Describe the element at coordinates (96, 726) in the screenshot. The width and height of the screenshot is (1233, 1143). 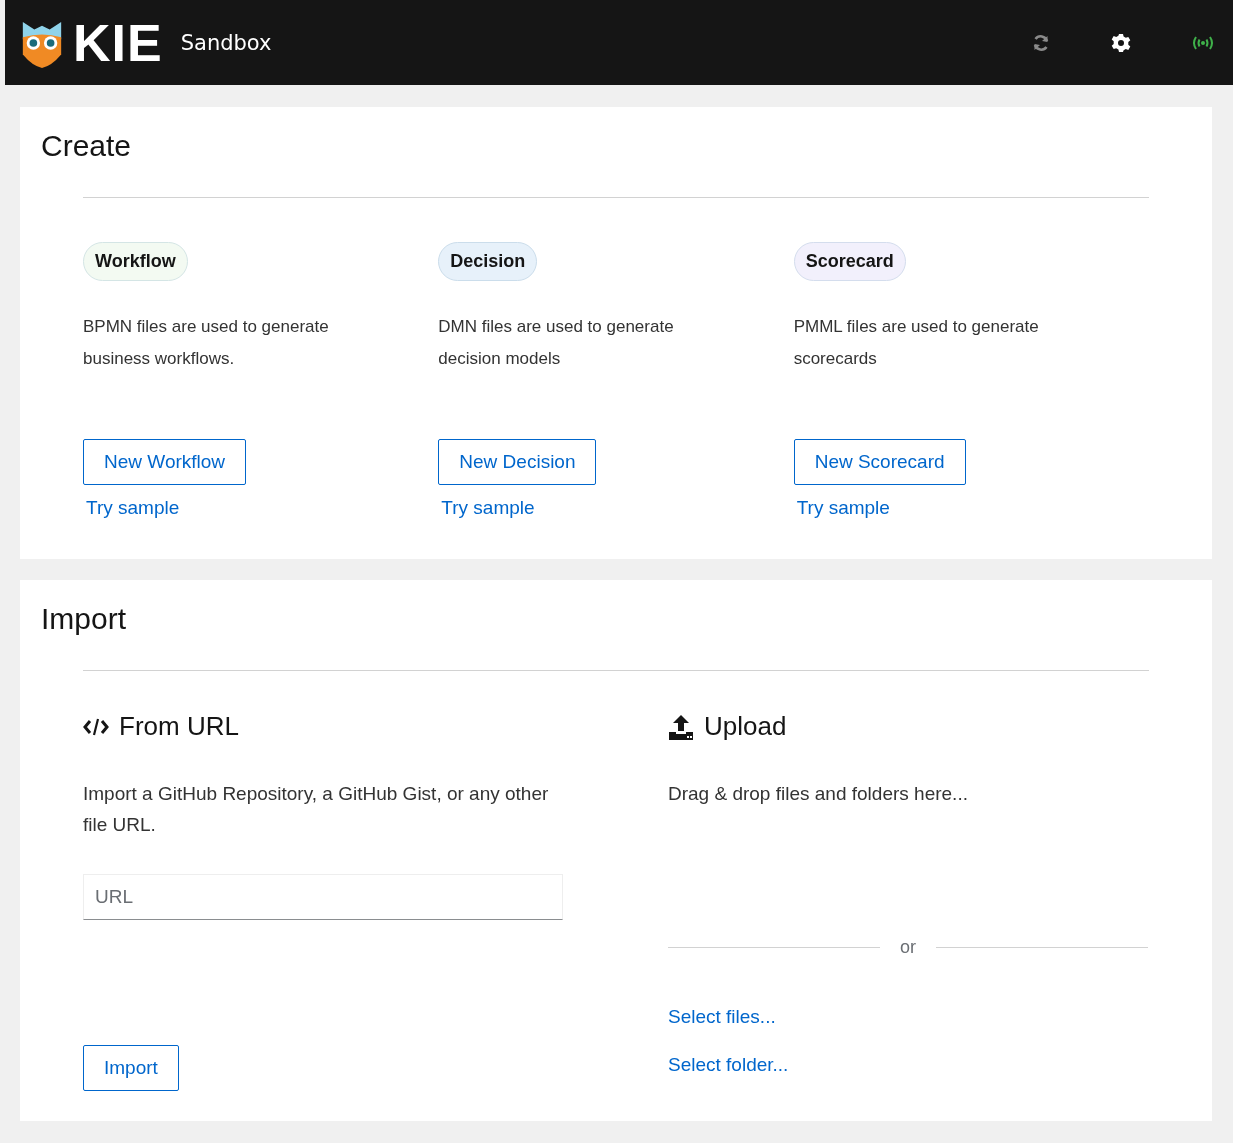
I see `code-icon` at that location.